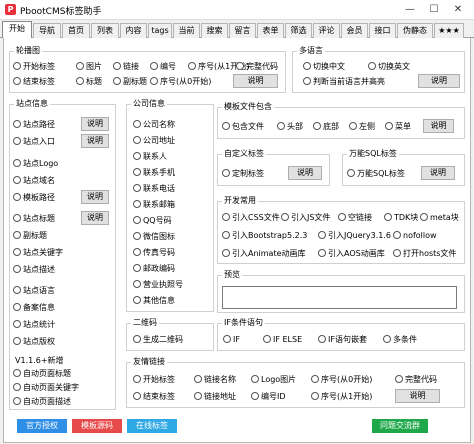 The width and height of the screenshot is (474, 444). I want to click on tab-content: 内容, so click(133, 30).